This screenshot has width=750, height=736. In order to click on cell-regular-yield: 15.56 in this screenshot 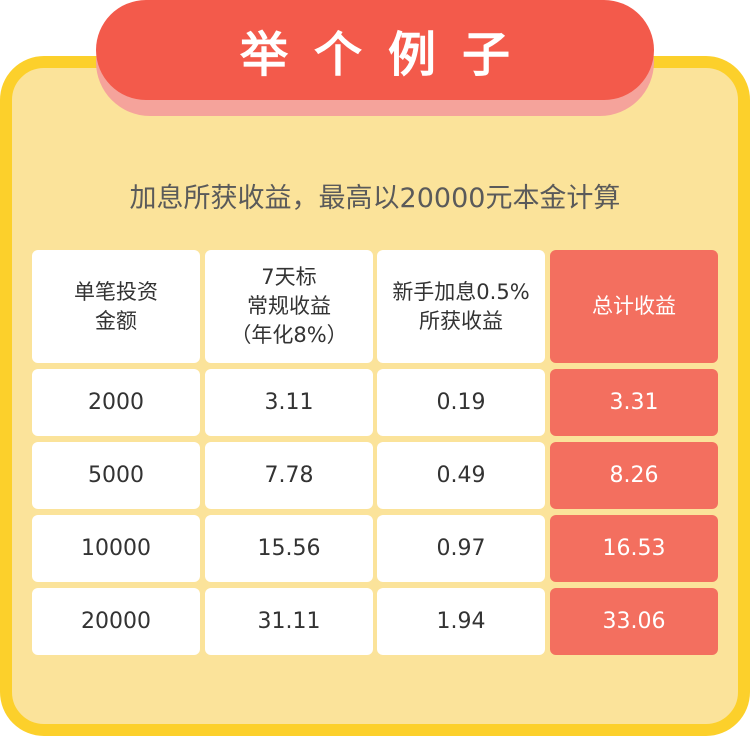, I will do `click(289, 548)`.